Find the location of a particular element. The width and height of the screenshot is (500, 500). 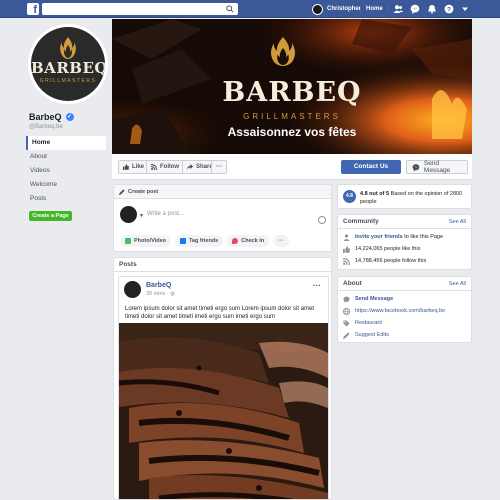

website-row: https://www.facebook.com/barbeq.be is located at coordinates (404, 311).